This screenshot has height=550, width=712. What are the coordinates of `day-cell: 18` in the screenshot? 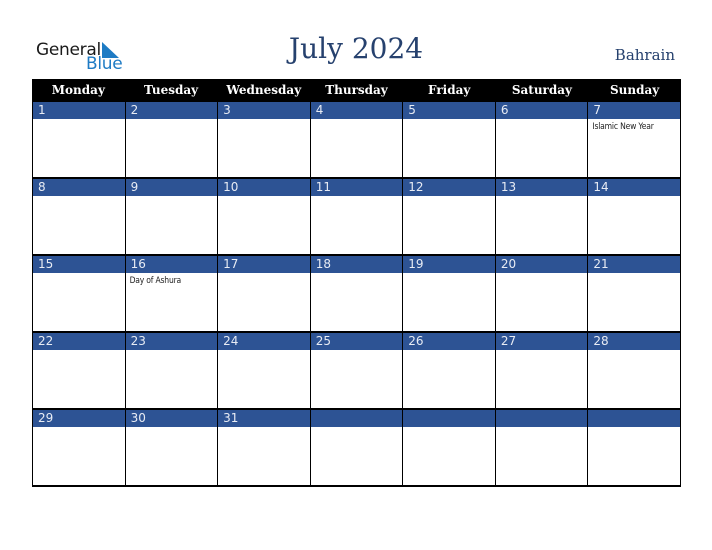 It's located at (357, 293).